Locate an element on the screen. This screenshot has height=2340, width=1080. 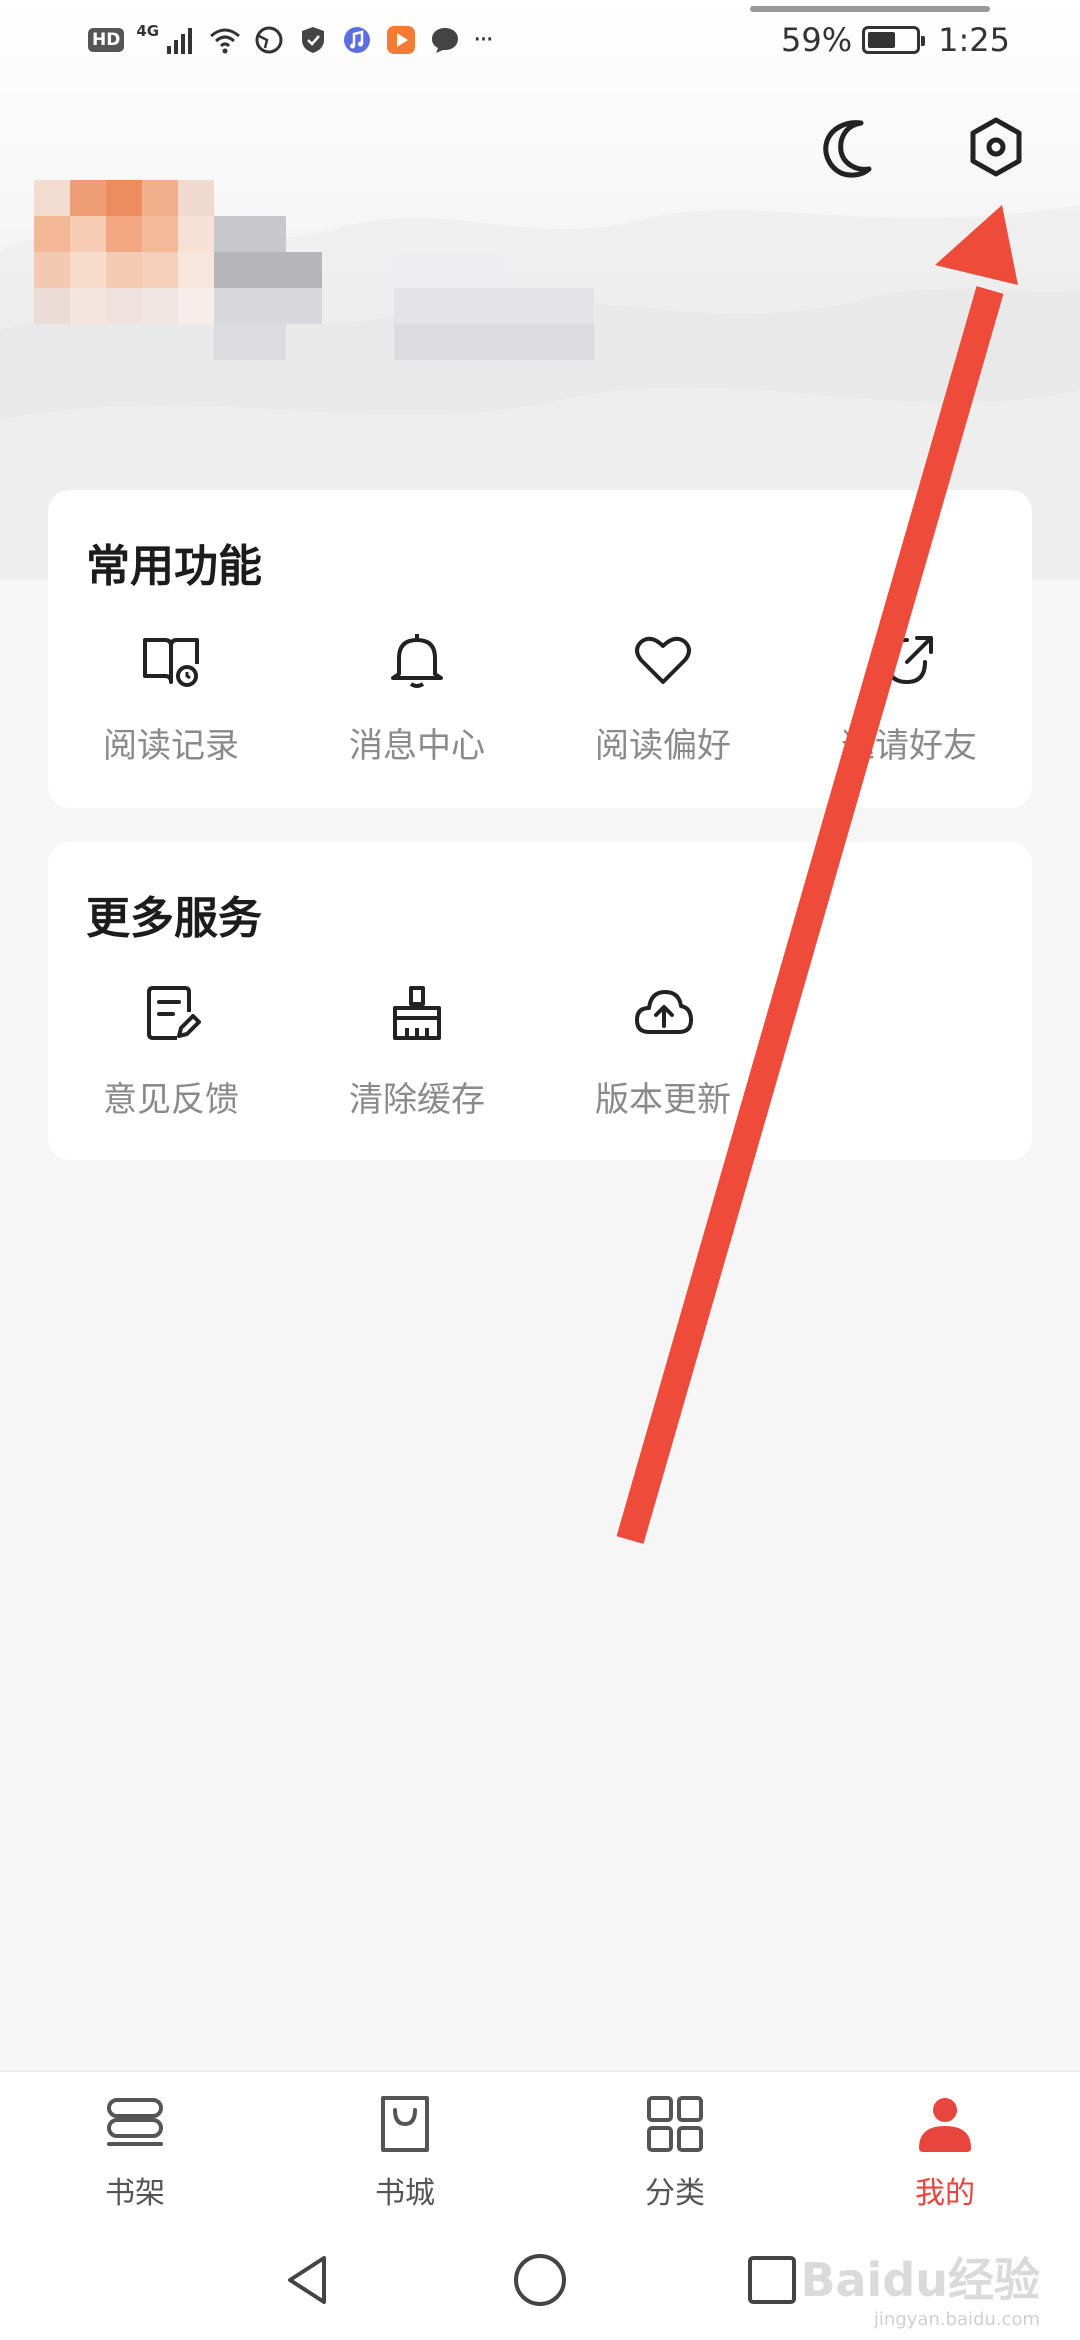
moon-icon is located at coordinates (847, 149).